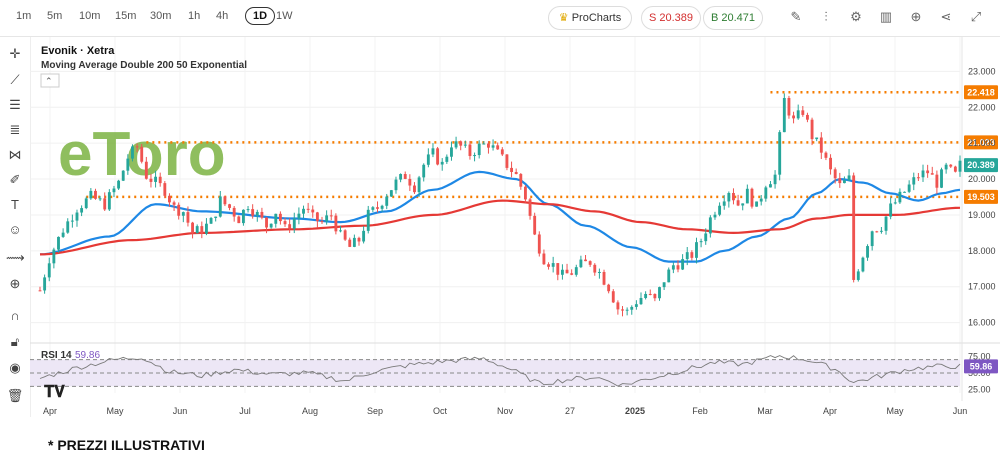  Describe the element at coordinates (15, 155) in the screenshot. I see `pattern-icon: ⋈` at that location.